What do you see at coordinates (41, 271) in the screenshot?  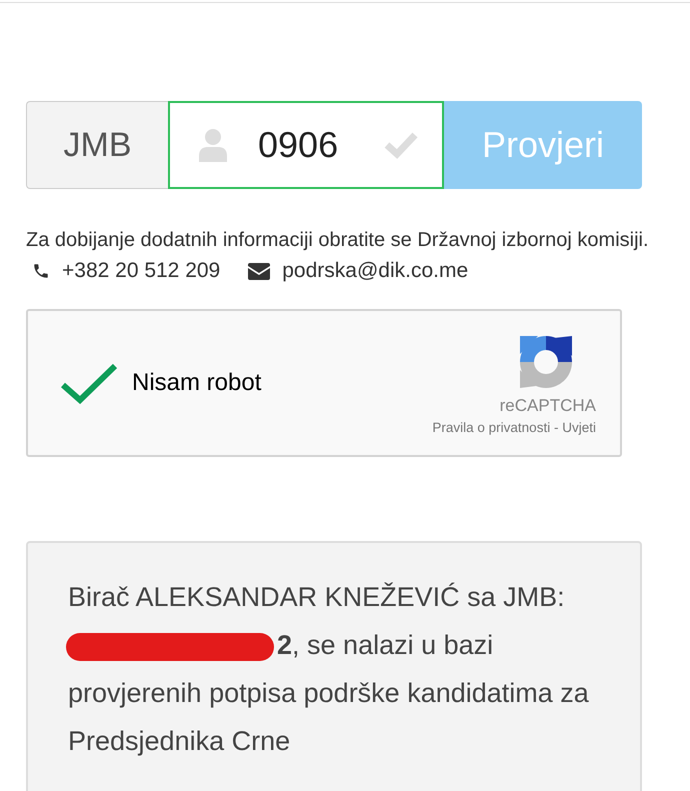 I see `phone-icon` at bounding box center [41, 271].